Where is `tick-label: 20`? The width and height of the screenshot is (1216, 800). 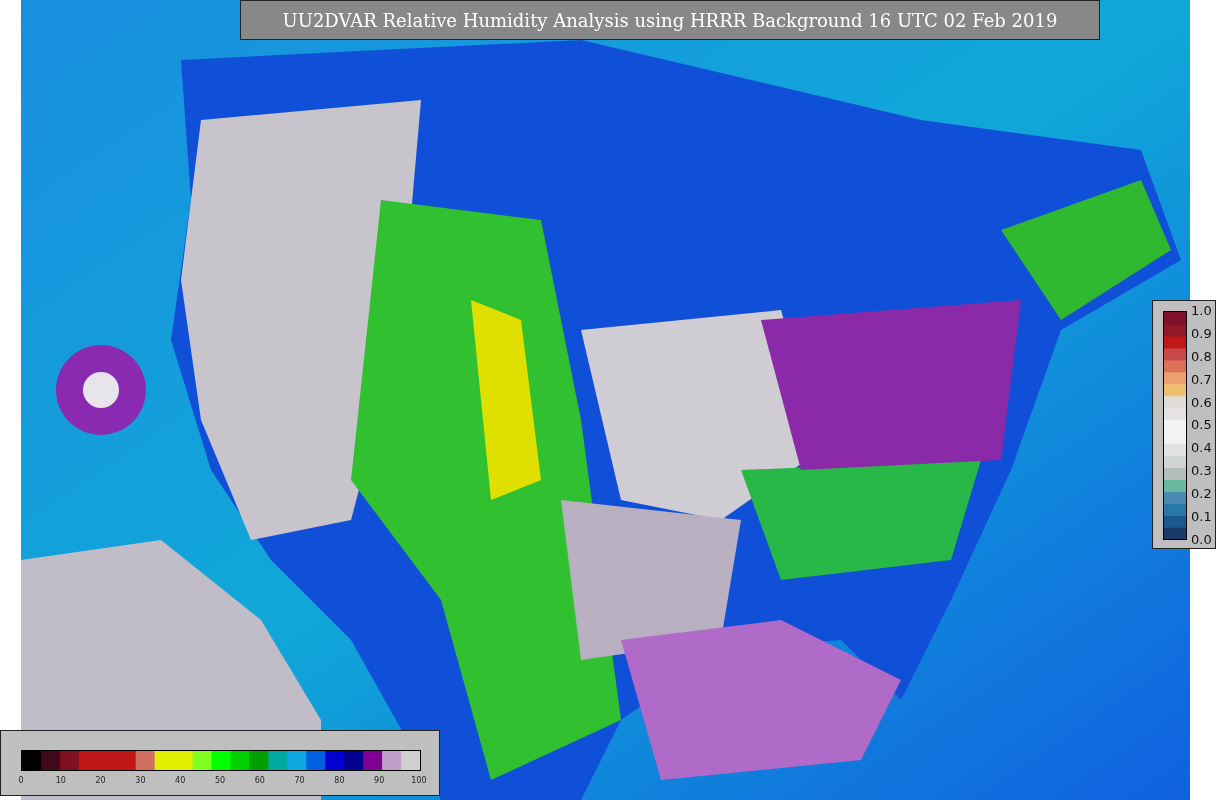 tick-label: 20 is located at coordinates (100, 780).